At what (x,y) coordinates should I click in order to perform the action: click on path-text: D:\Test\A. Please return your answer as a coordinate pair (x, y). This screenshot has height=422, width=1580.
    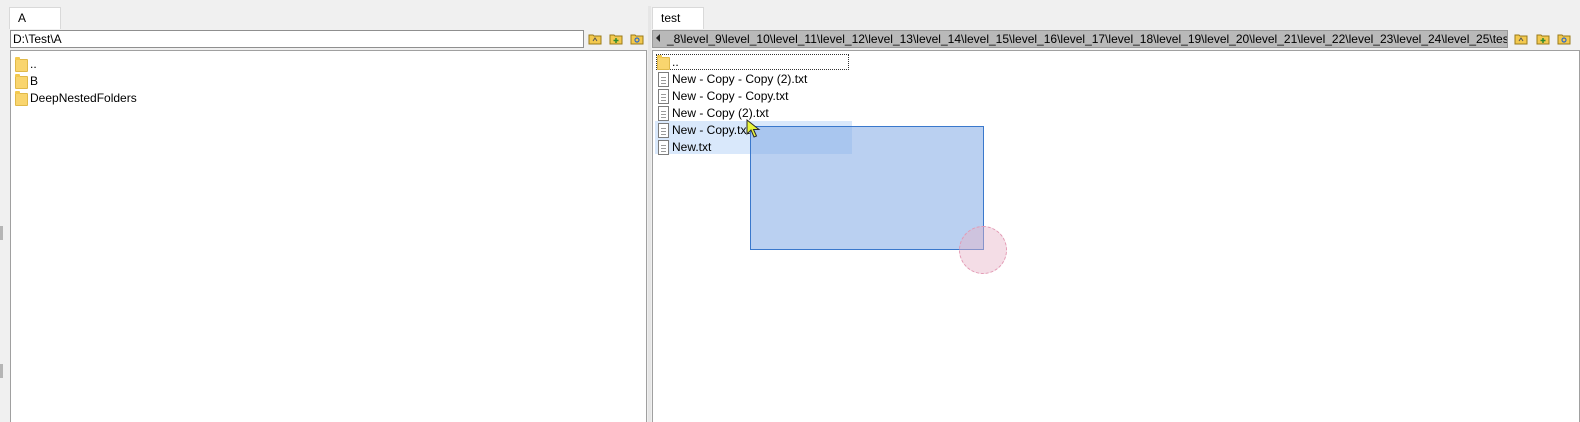
    Looking at the image, I should click on (37, 39).